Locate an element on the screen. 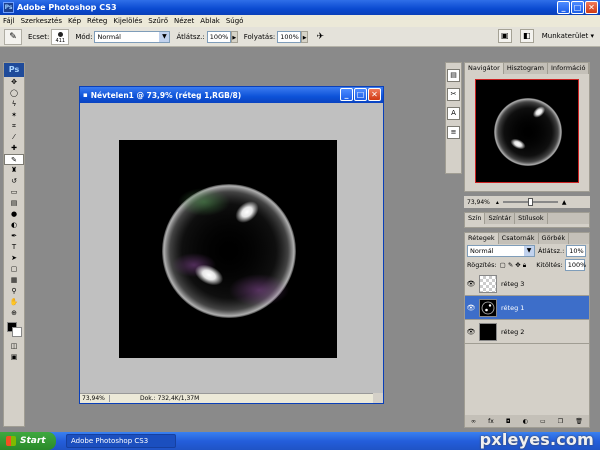 The height and width of the screenshot is (450, 600). layer-opacity-input: 10% is located at coordinates (576, 251).